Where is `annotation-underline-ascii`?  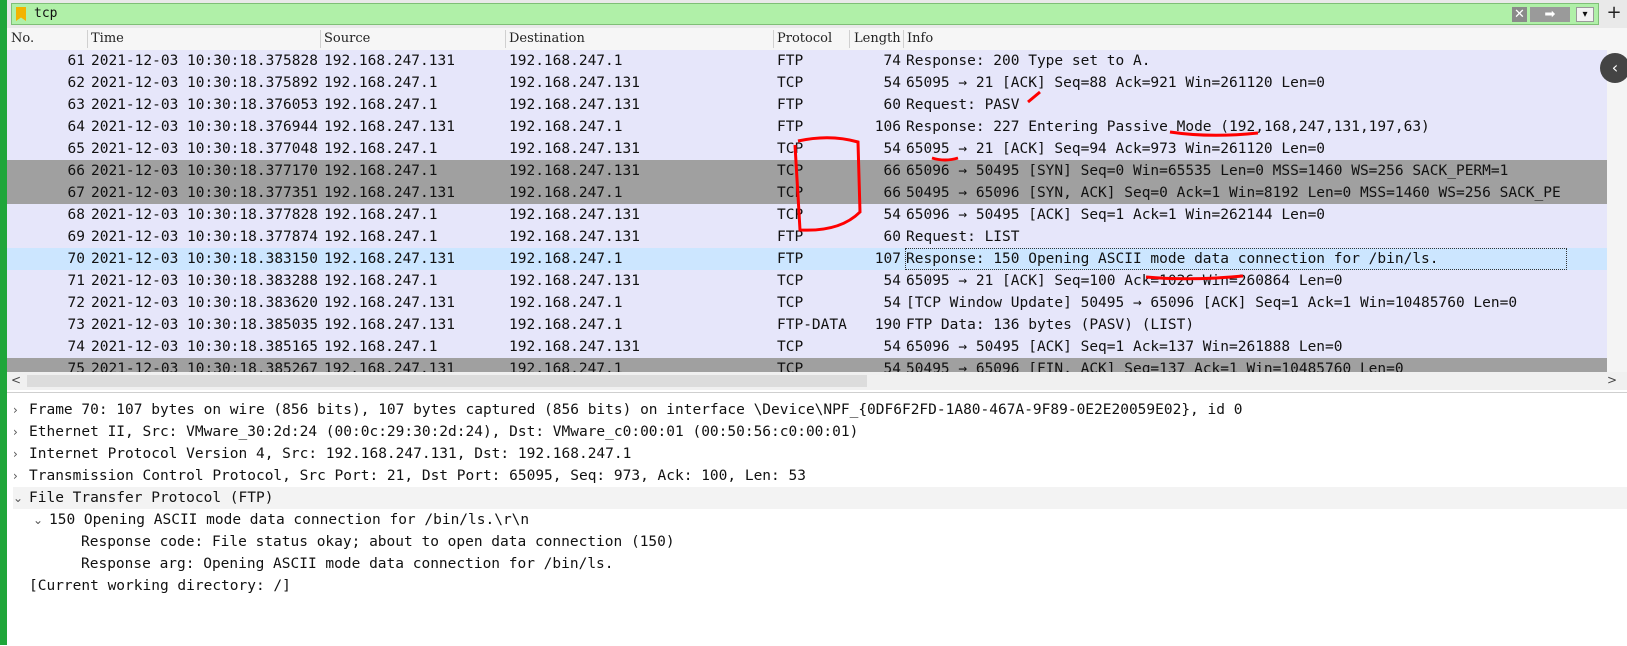 annotation-underline-ascii is located at coordinates (1194, 277).